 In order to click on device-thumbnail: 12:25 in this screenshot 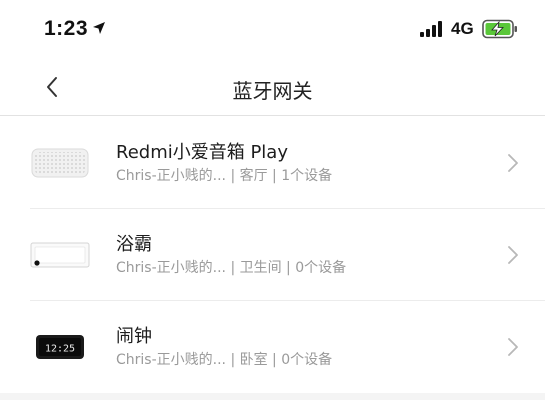, I will do `click(60, 347)`.